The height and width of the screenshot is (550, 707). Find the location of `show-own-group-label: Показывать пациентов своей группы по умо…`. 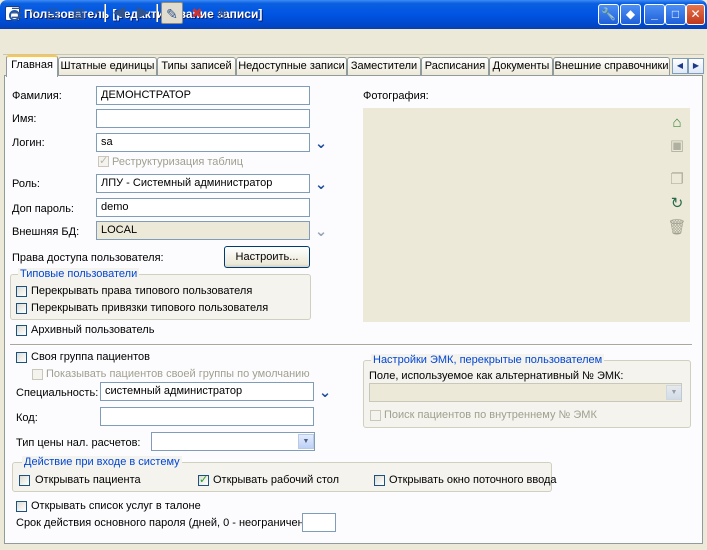

show-own-group-label: Показывать пациентов своей группы по умо… is located at coordinates (178, 374).